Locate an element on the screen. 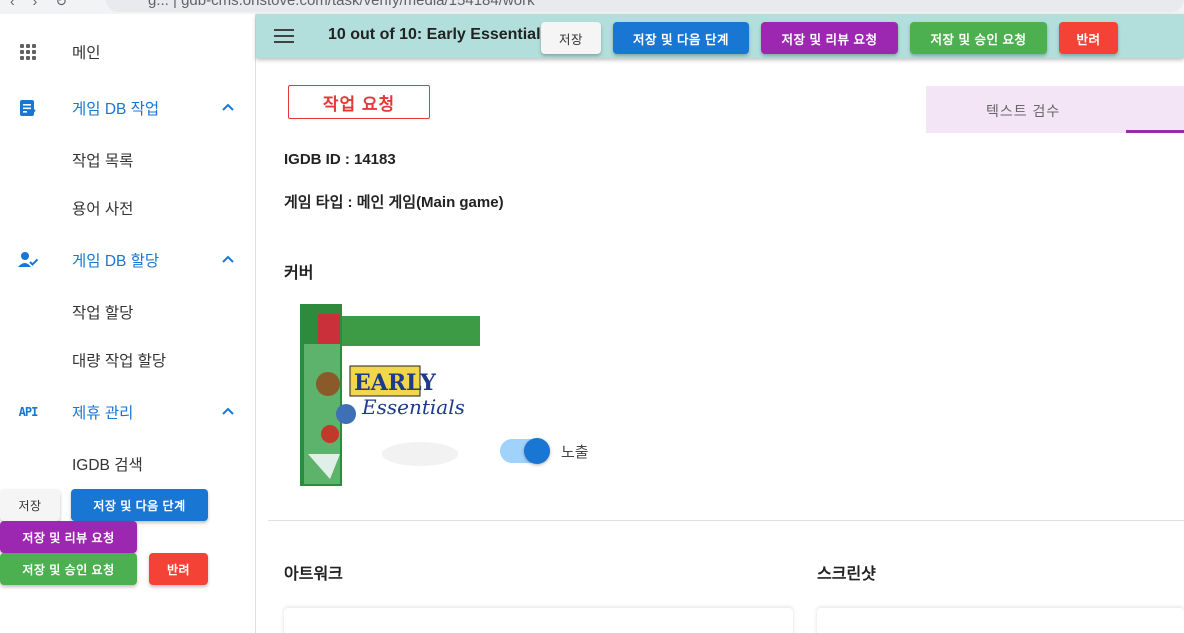 The width and height of the screenshot is (1184, 633). sidebar-item-label: 작업 할당 is located at coordinates (103, 313).